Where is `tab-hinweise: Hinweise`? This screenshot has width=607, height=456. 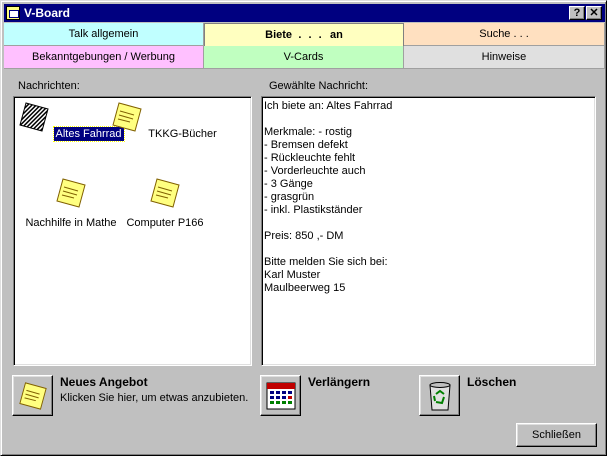
tab-hinweise: Hinweise is located at coordinates (504, 57).